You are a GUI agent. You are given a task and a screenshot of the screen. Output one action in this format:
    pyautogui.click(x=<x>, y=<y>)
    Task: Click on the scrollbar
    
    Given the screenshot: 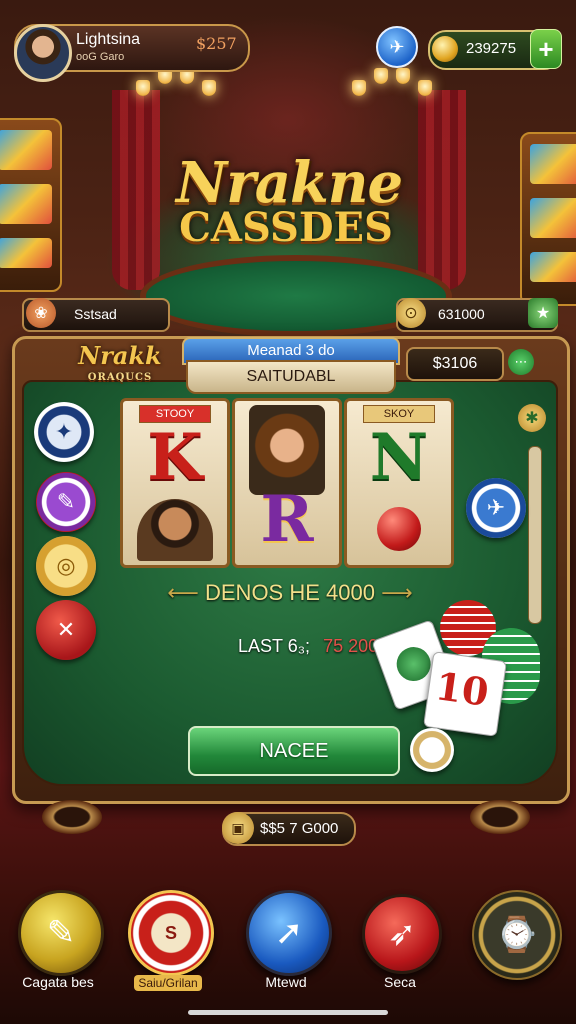 What is the action you would take?
    pyautogui.click(x=535, y=535)
    